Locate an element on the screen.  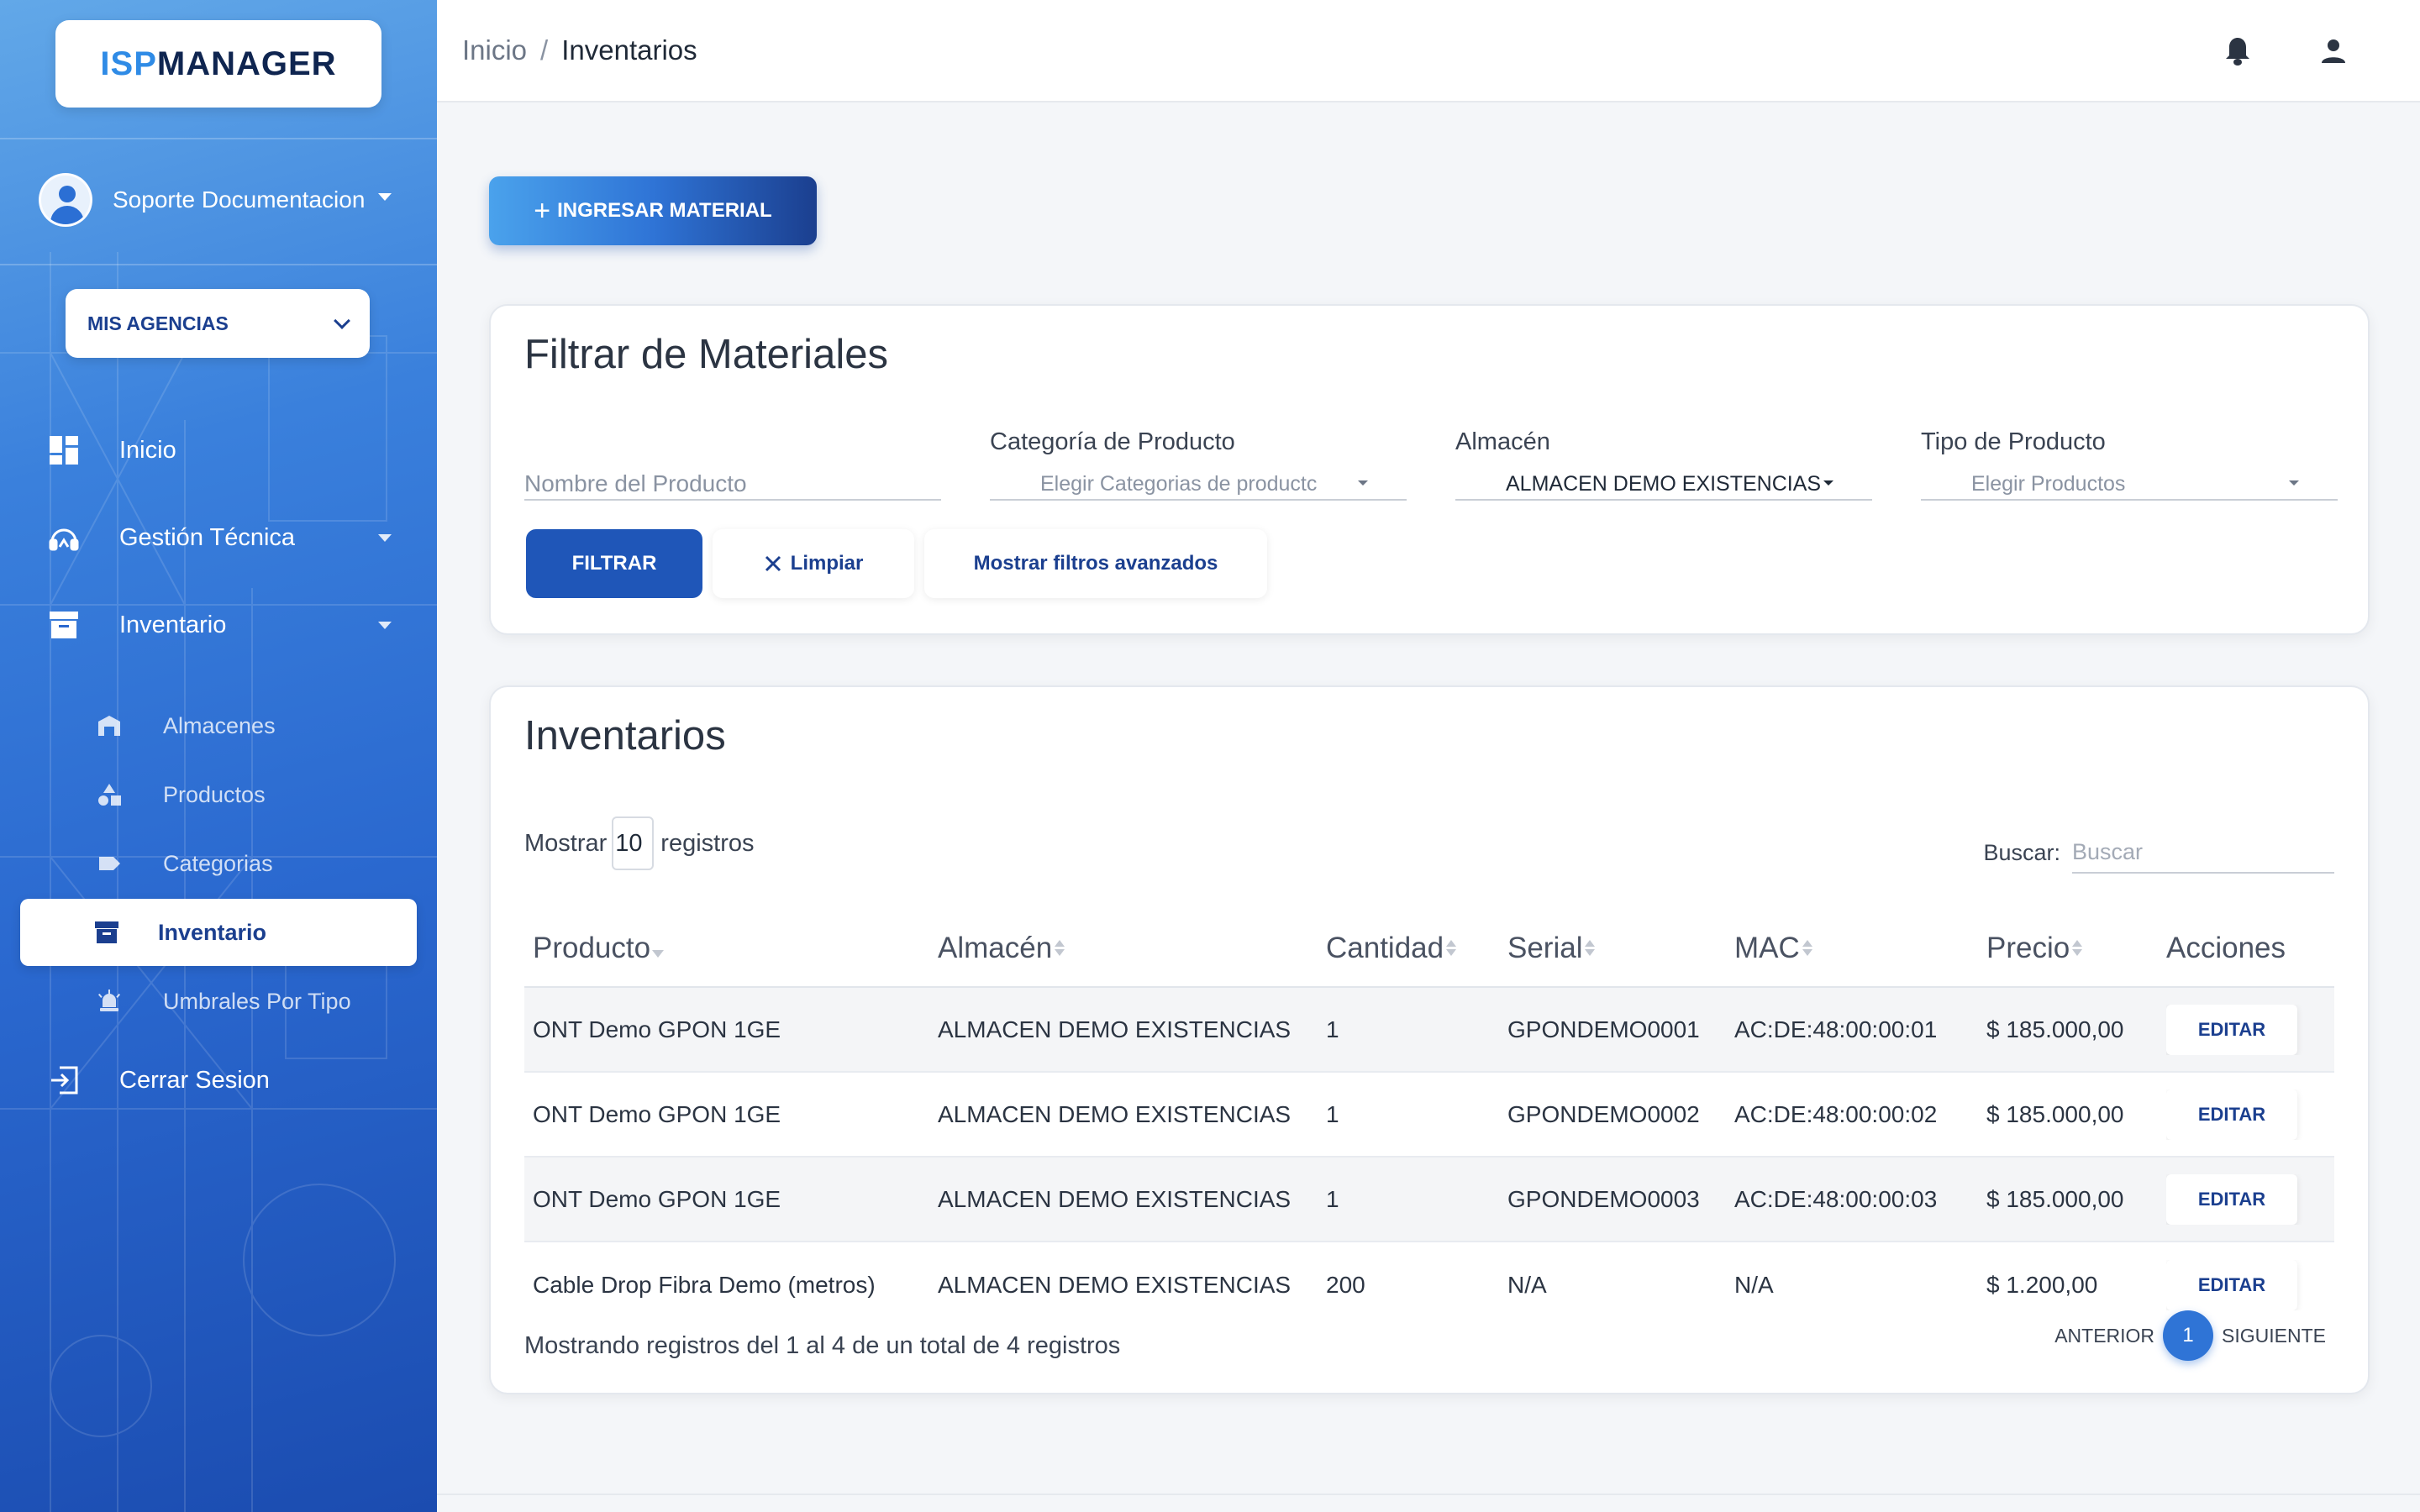
warehouse-icon is located at coordinates (109, 726).